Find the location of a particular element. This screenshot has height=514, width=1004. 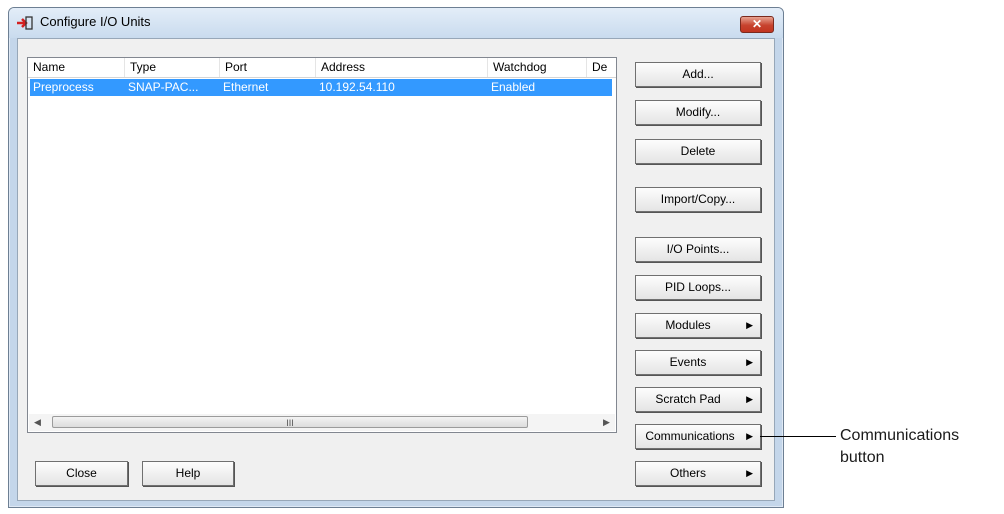

callout-line-2: button is located at coordinates (862, 457).